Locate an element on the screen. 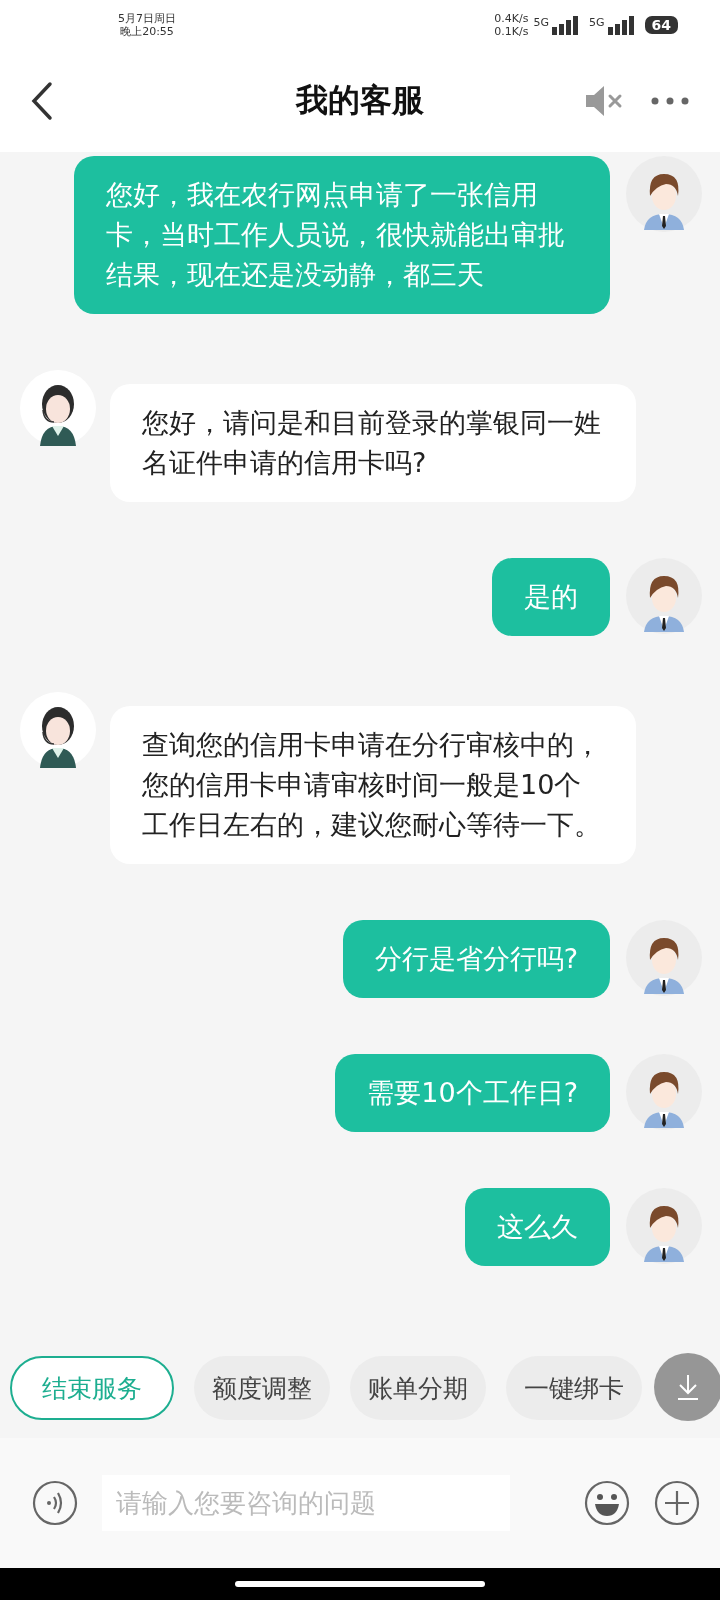 The width and height of the screenshot is (720, 1600). message-input: 请输入您要咨询的问题 is located at coordinates (306, 1503).